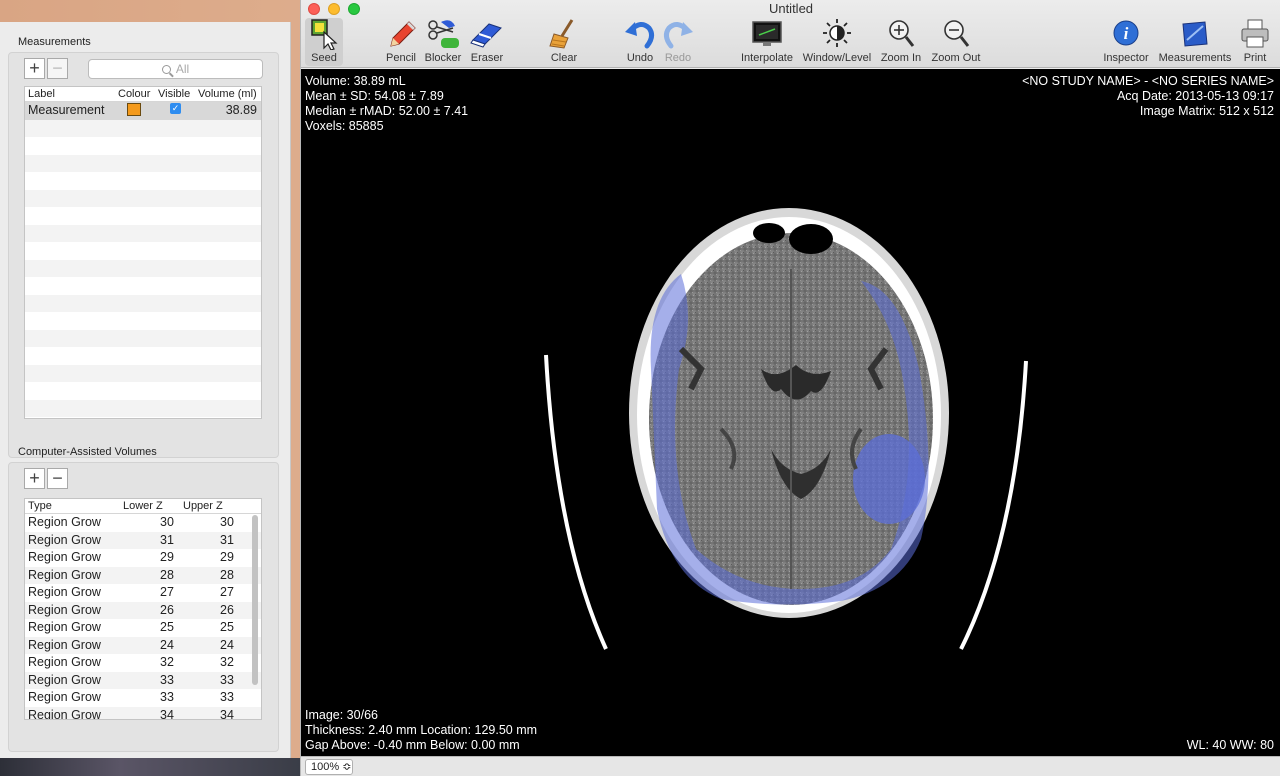  Describe the element at coordinates (143, 610) in the screenshot. I see `volume-row: Region Grow 26 26` at that location.